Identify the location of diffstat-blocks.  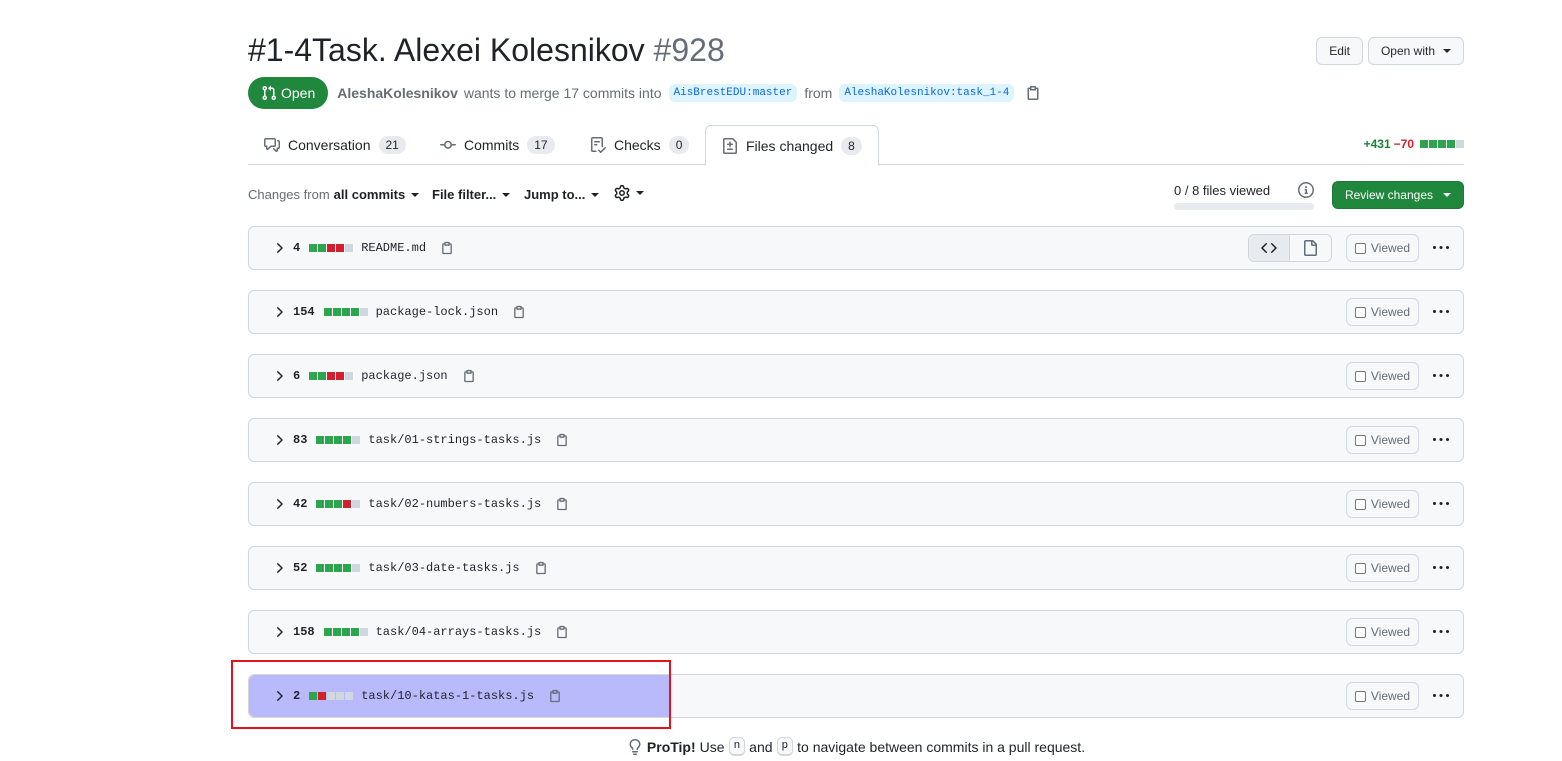
(1442, 144).